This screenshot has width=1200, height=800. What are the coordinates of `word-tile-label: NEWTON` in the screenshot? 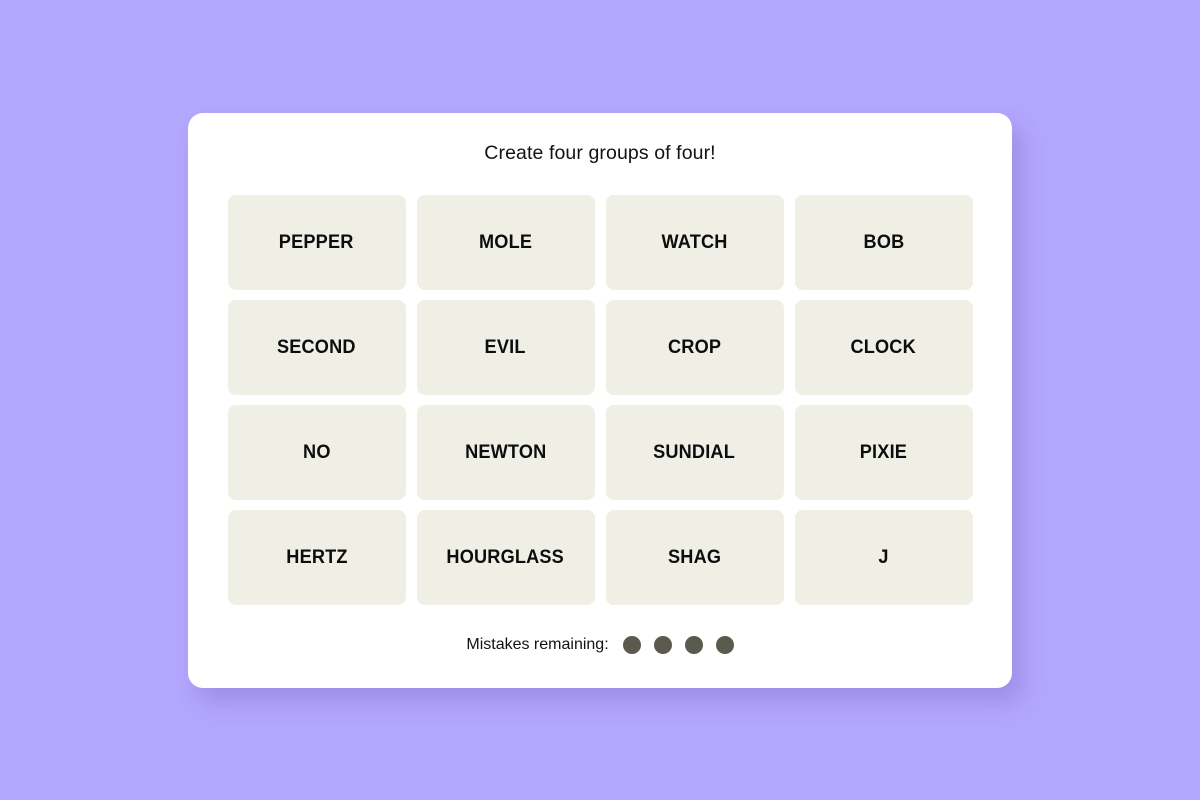 It's located at (505, 451).